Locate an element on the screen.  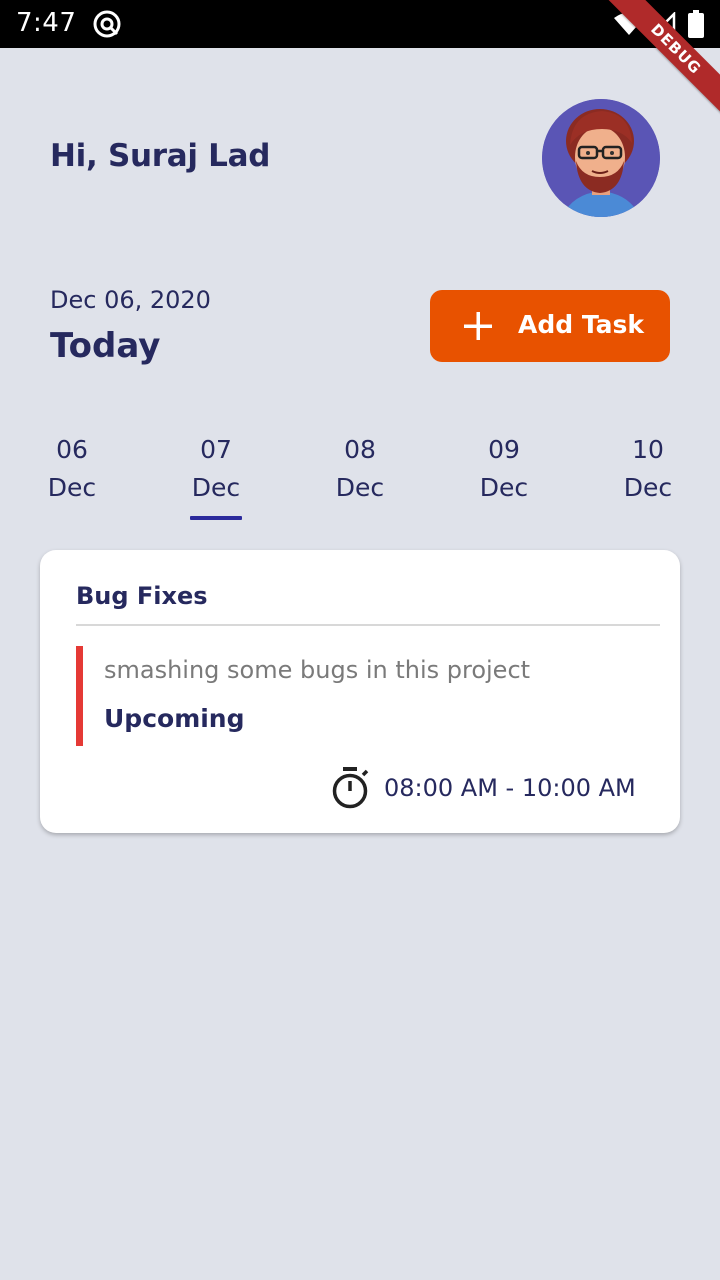
status-bar: 7:47 is located at coordinates (360, 24).